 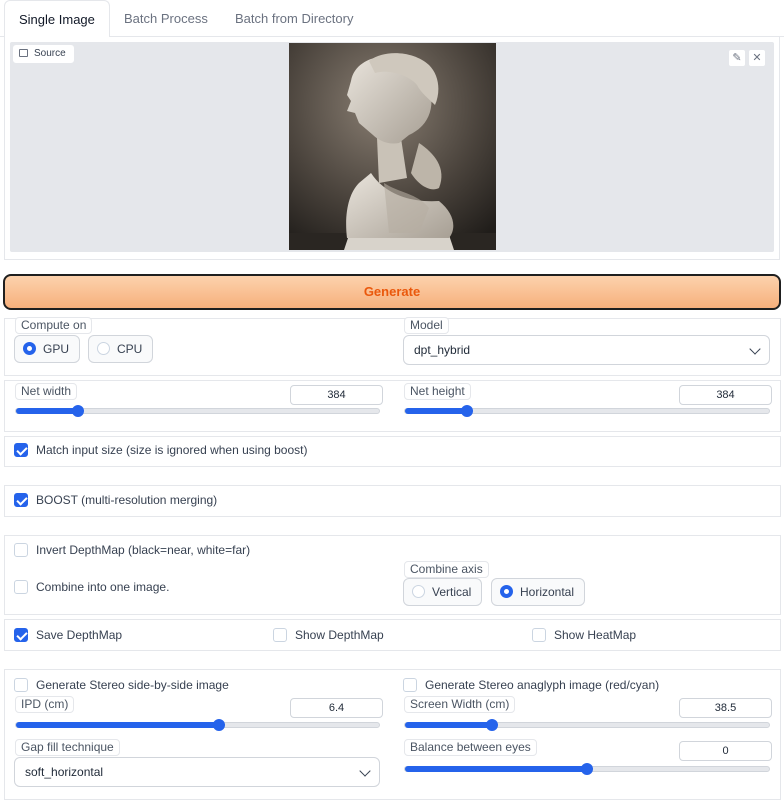 What do you see at coordinates (437, 391) in the screenshot?
I see `net-height-label: Net height` at bounding box center [437, 391].